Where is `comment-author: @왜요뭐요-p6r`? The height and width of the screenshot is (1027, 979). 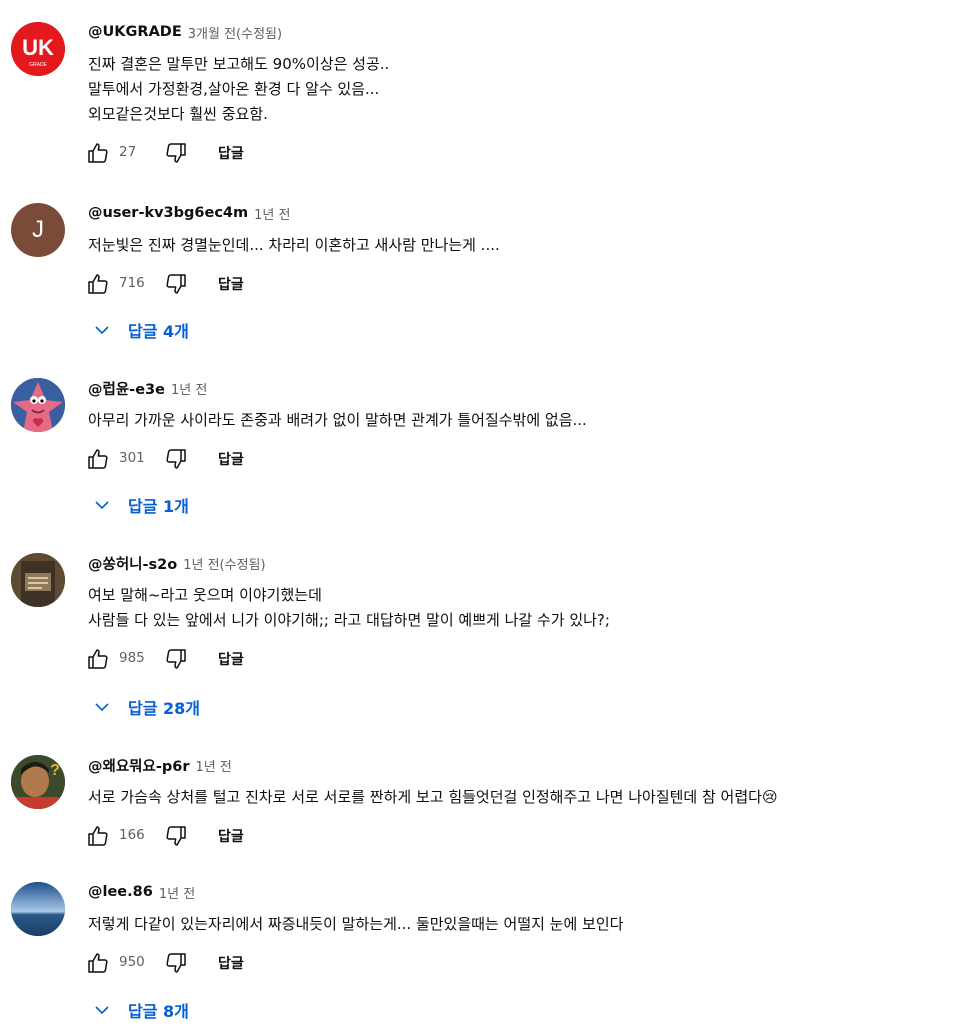 comment-author: @왜요뭐요-p6r is located at coordinates (139, 765).